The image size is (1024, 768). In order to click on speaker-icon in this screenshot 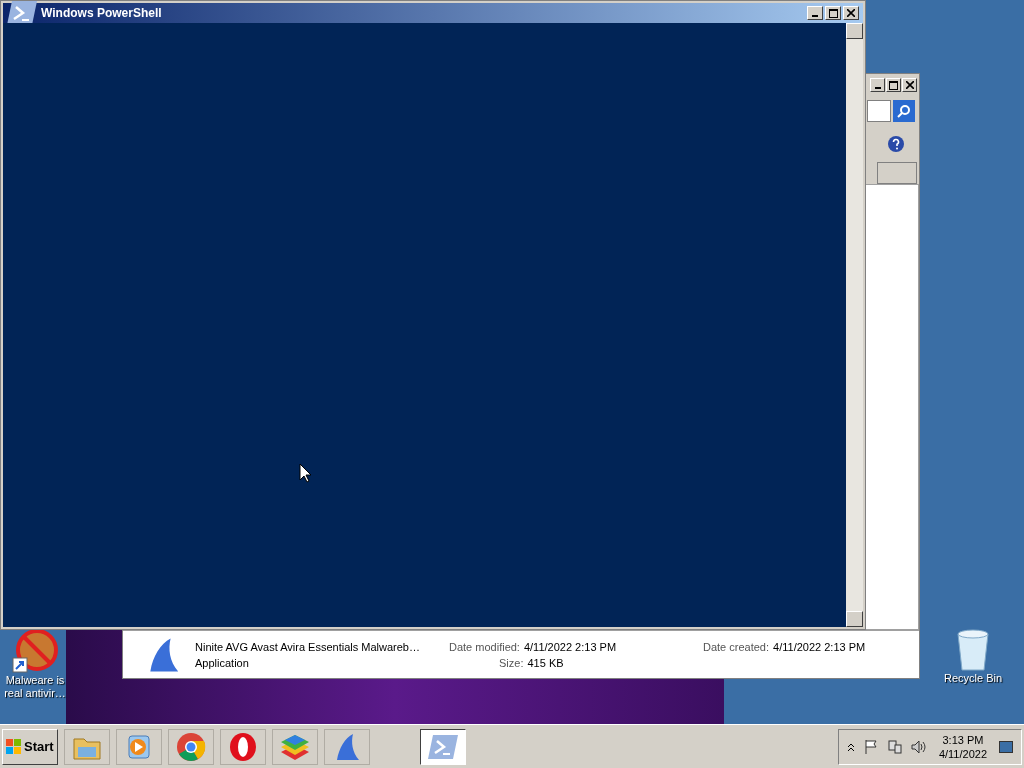, I will do `click(918, 746)`.